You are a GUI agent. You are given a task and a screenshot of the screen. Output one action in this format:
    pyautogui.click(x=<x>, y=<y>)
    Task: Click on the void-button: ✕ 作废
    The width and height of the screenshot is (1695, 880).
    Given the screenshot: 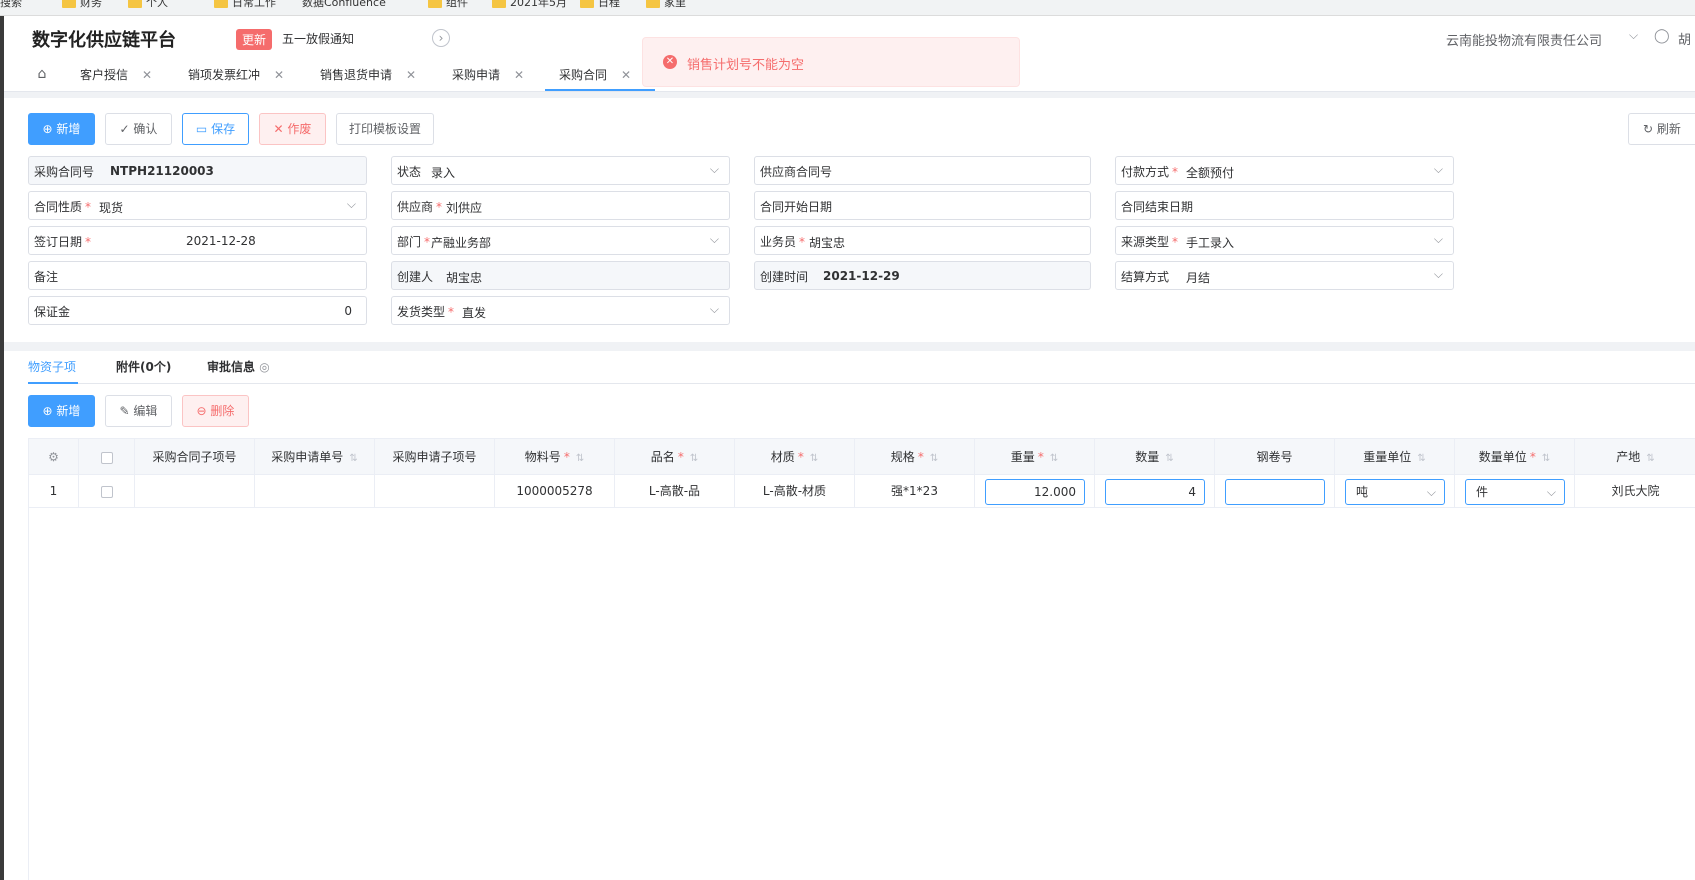 What is the action you would take?
    pyautogui.click(x=292, y=129)
    